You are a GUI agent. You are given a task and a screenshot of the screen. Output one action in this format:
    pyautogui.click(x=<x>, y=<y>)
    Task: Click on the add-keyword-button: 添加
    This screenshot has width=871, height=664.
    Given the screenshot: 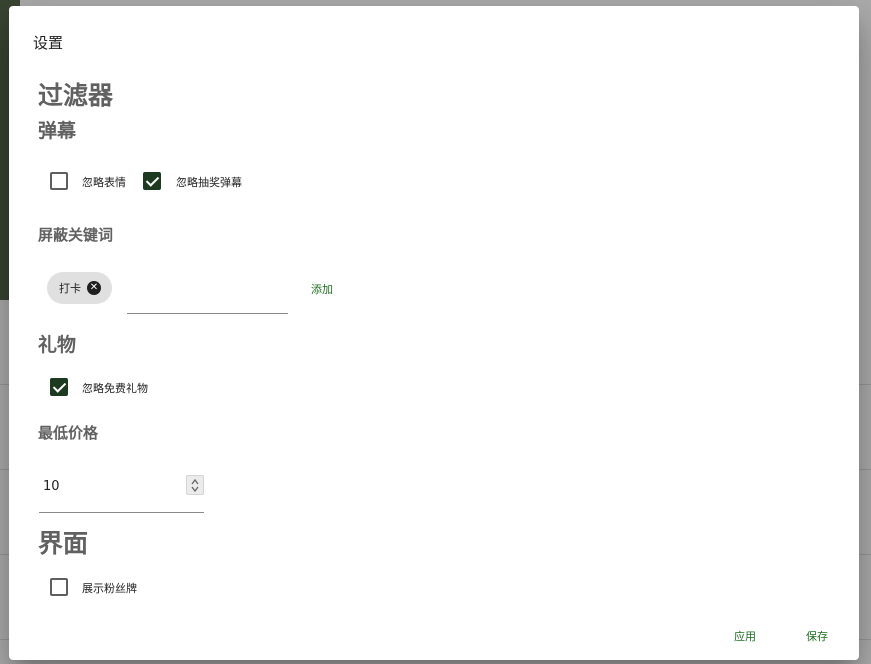 What is the action you would take?
    pyautogui.click(x=322, y=289)
    